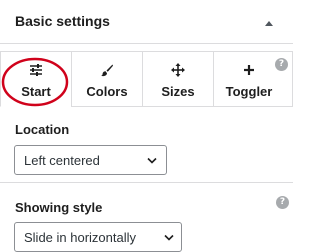 Image resolution: width=320 pixels, height=252 pixels. I want to click on tab-label: Colors, so click(107, 91).